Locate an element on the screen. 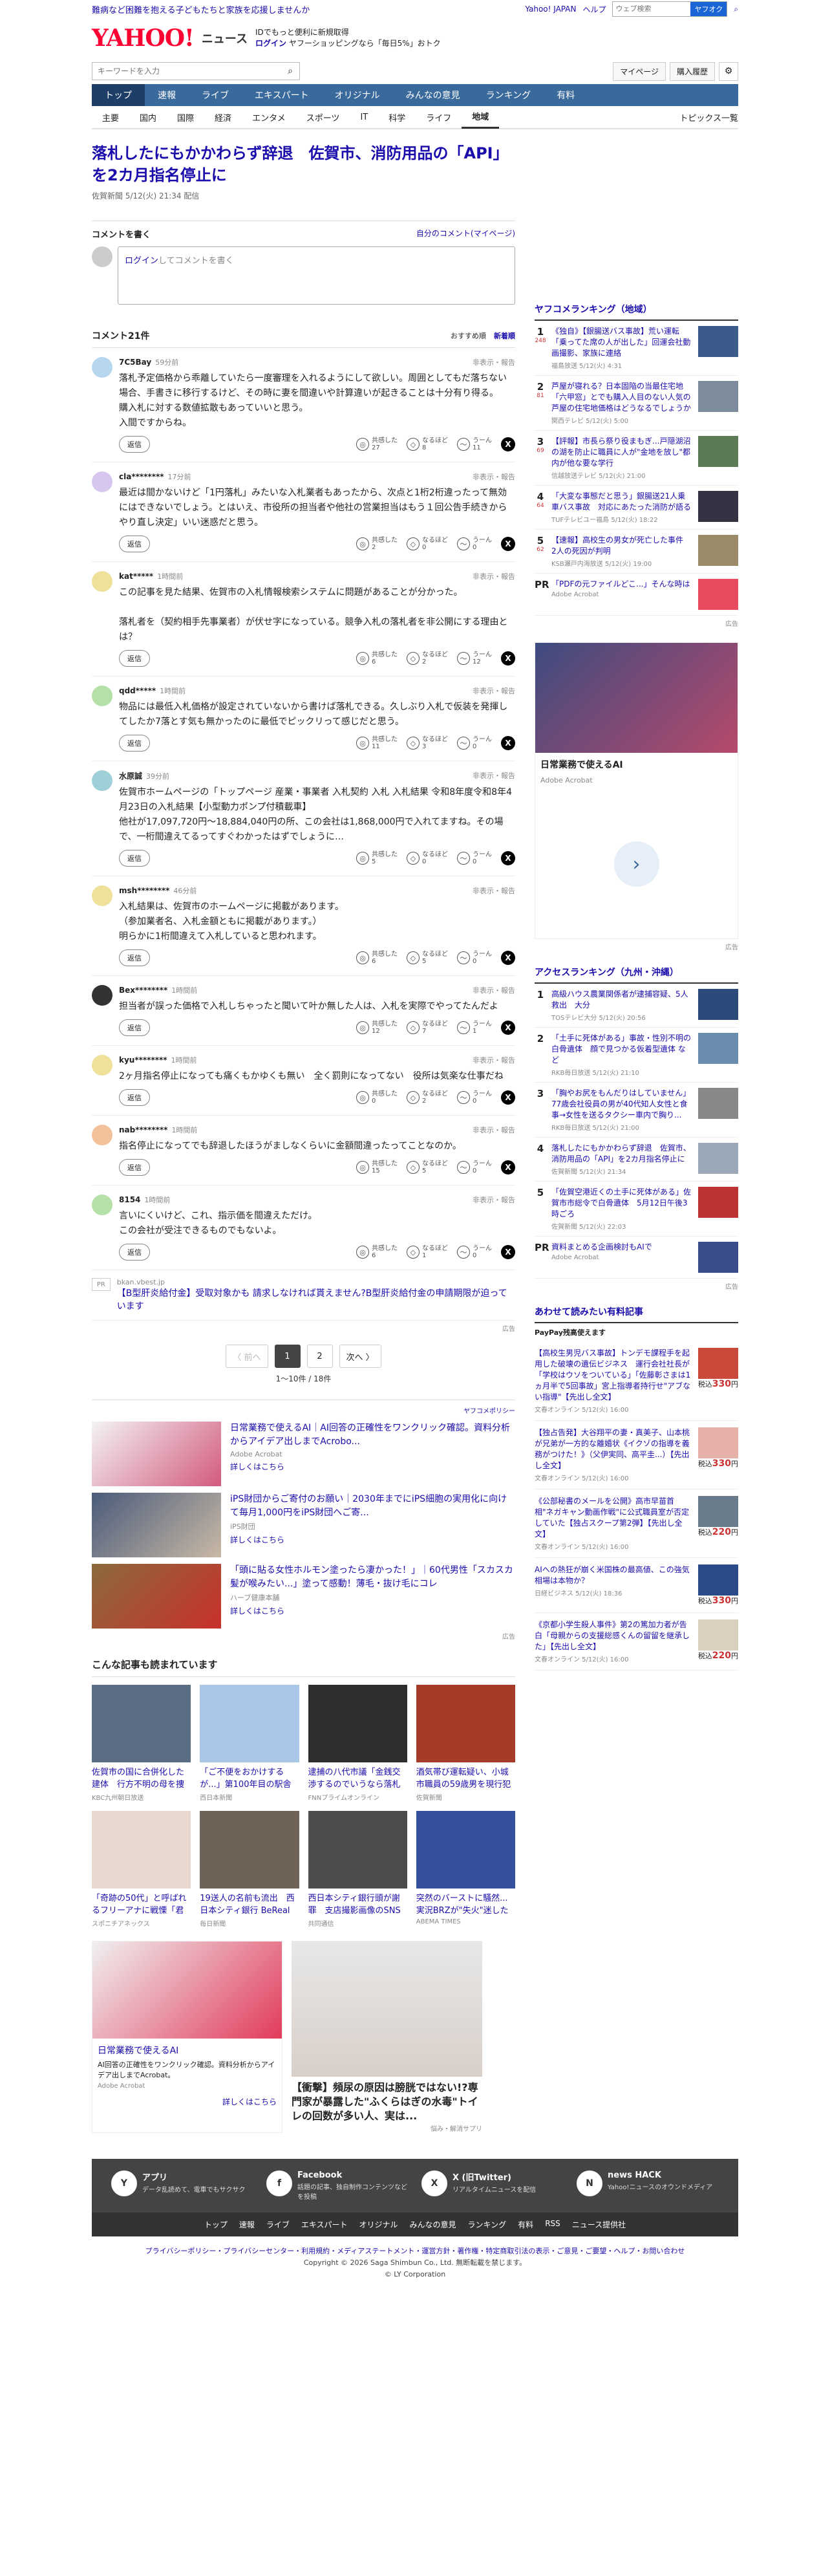  footer-app-title: アプリ is located at coordinates (194, 2176).